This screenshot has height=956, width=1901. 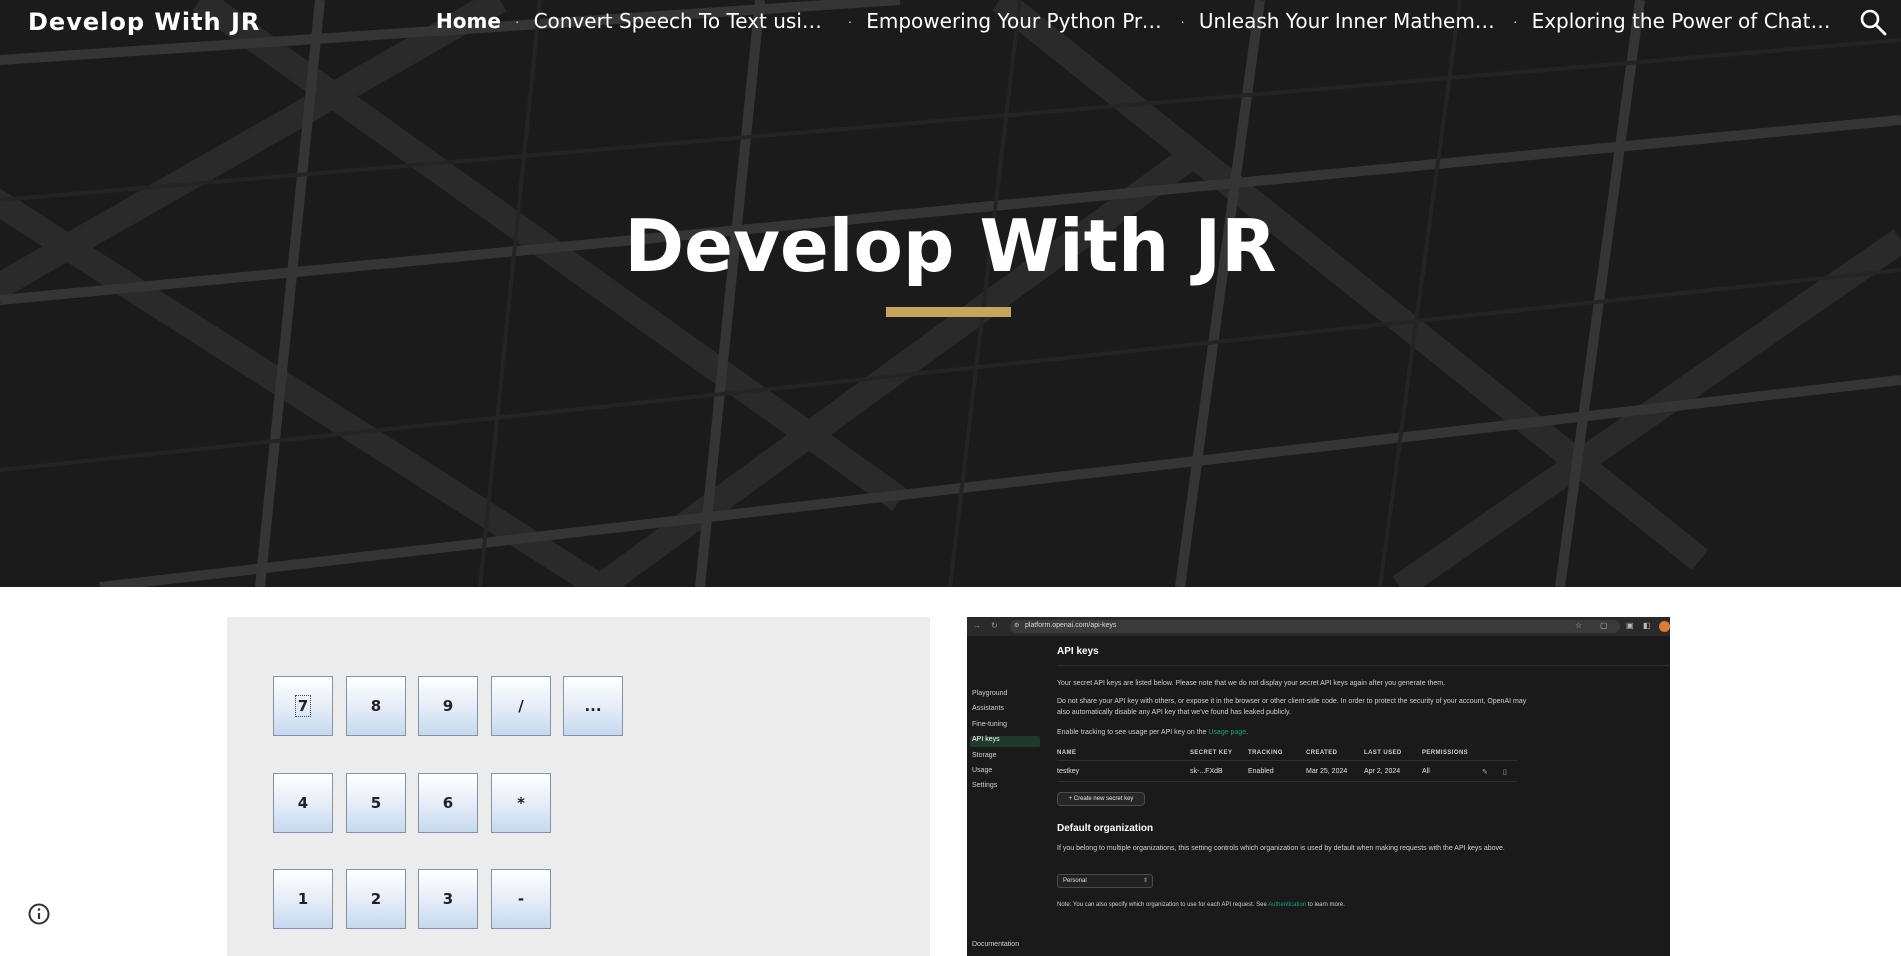 What do you see at coordinates (448, 706) in the screenshot?
I see `calc-key-9: 9` at bounding box center [448, 706].